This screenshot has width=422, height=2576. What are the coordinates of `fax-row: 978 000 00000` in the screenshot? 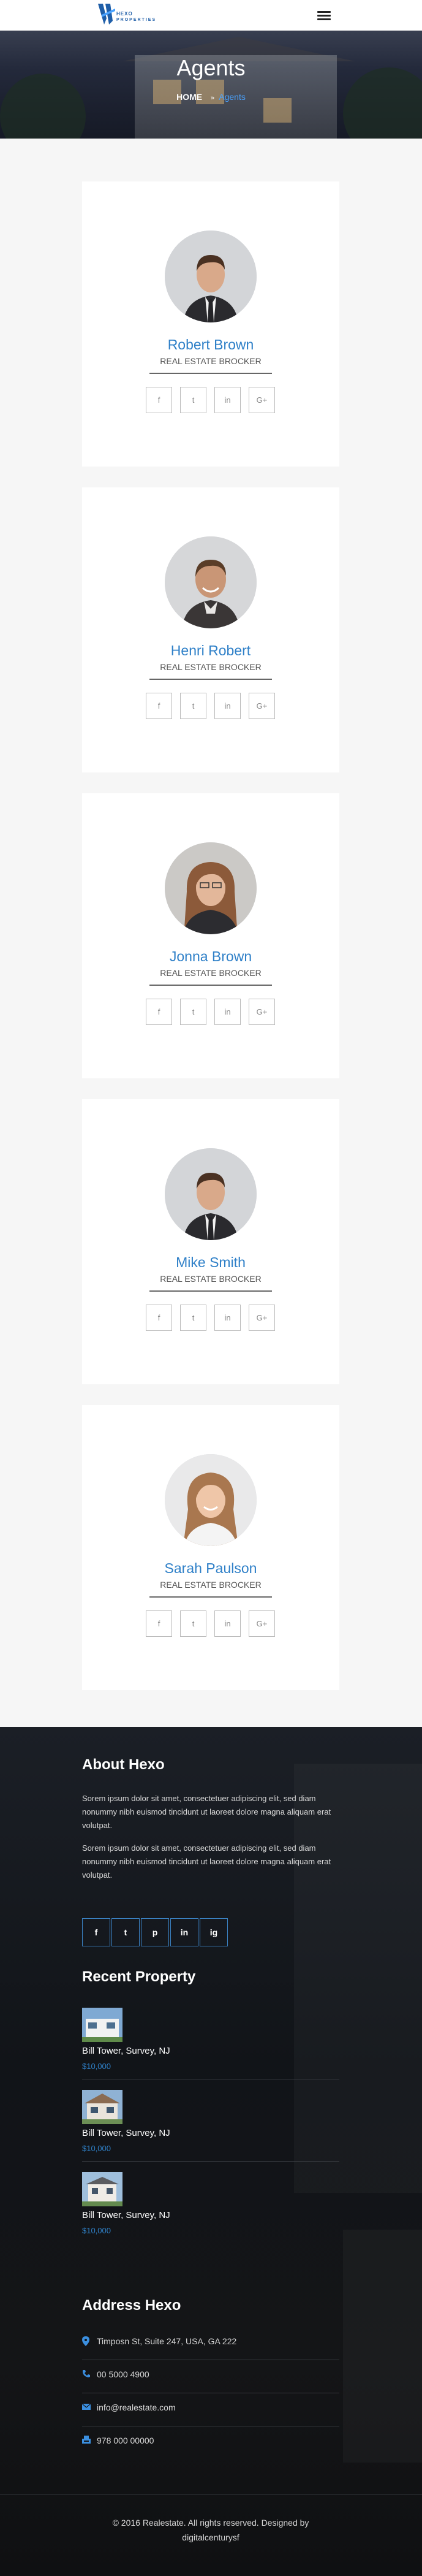 It's located at (210, 2449).